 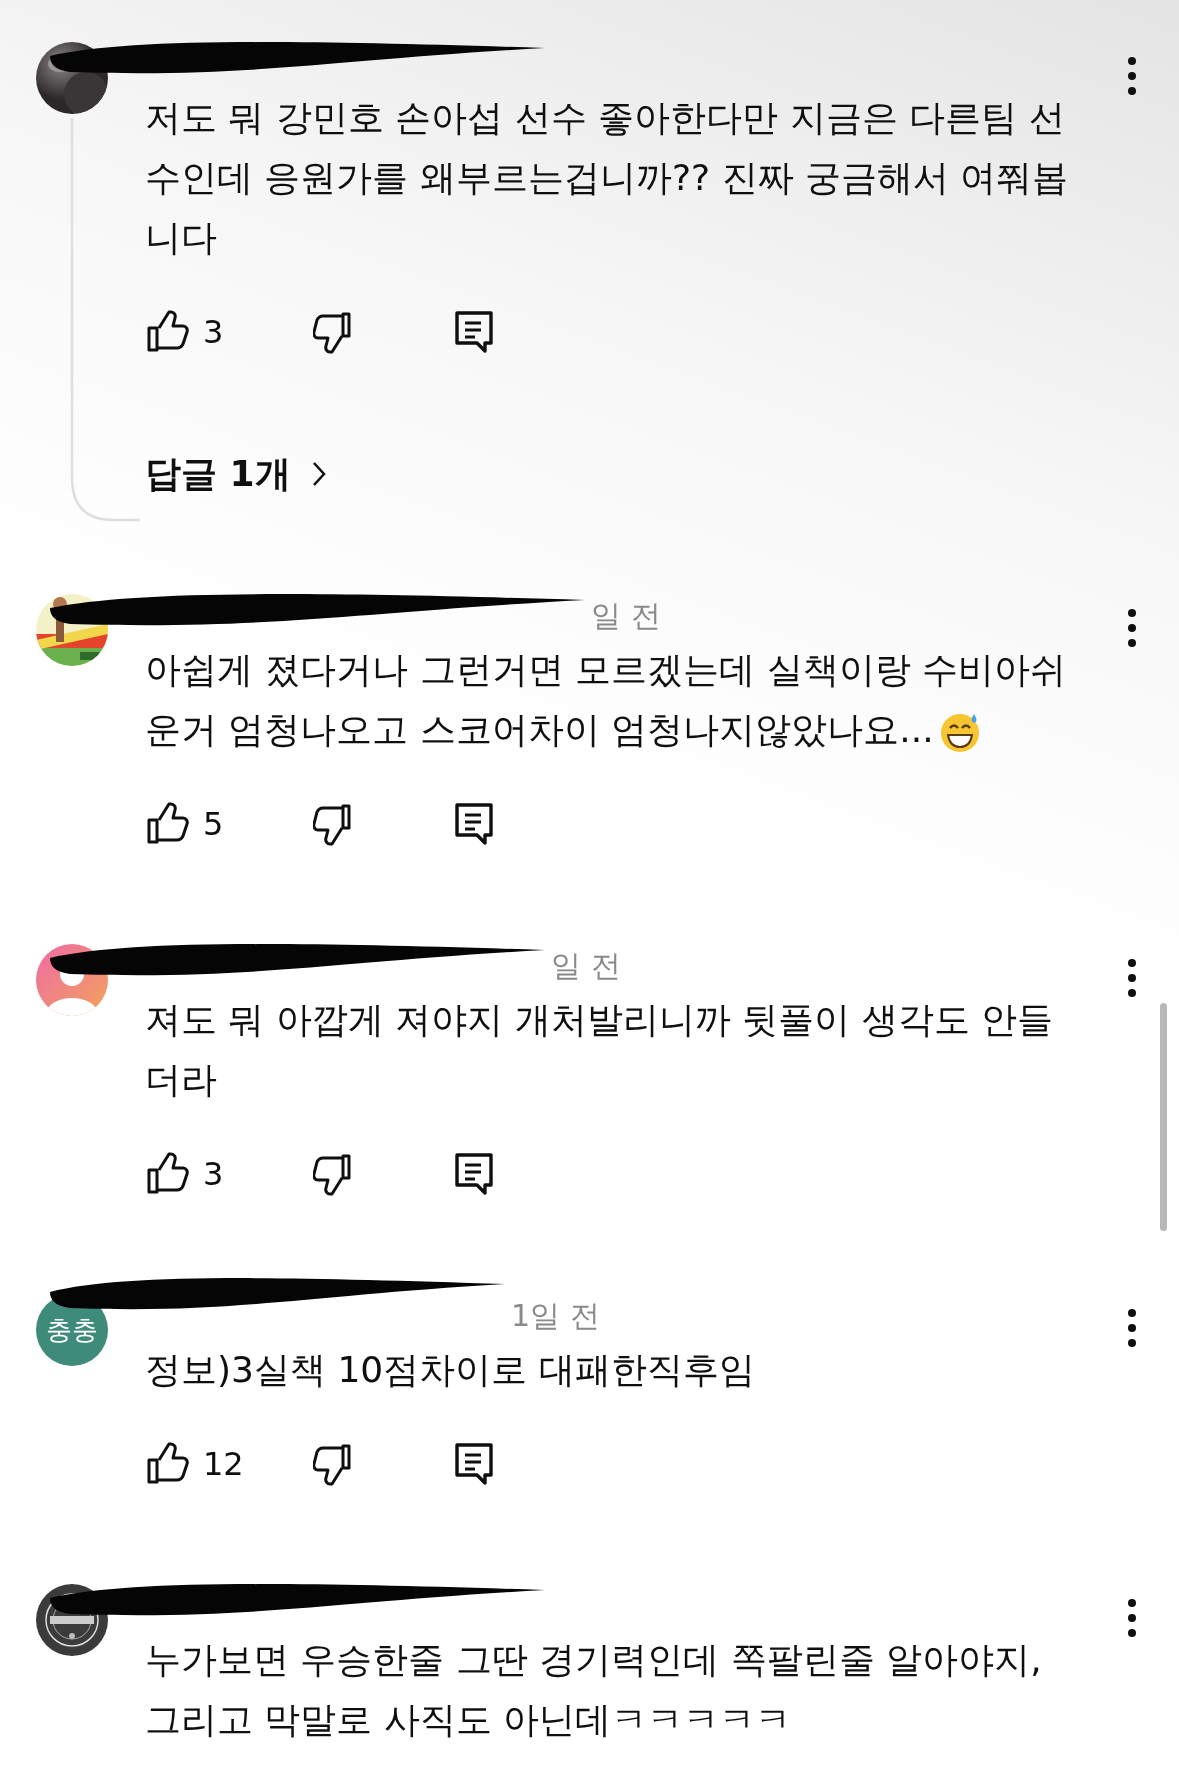 I want to click on chevron-icon, so click(x=318, y=474).